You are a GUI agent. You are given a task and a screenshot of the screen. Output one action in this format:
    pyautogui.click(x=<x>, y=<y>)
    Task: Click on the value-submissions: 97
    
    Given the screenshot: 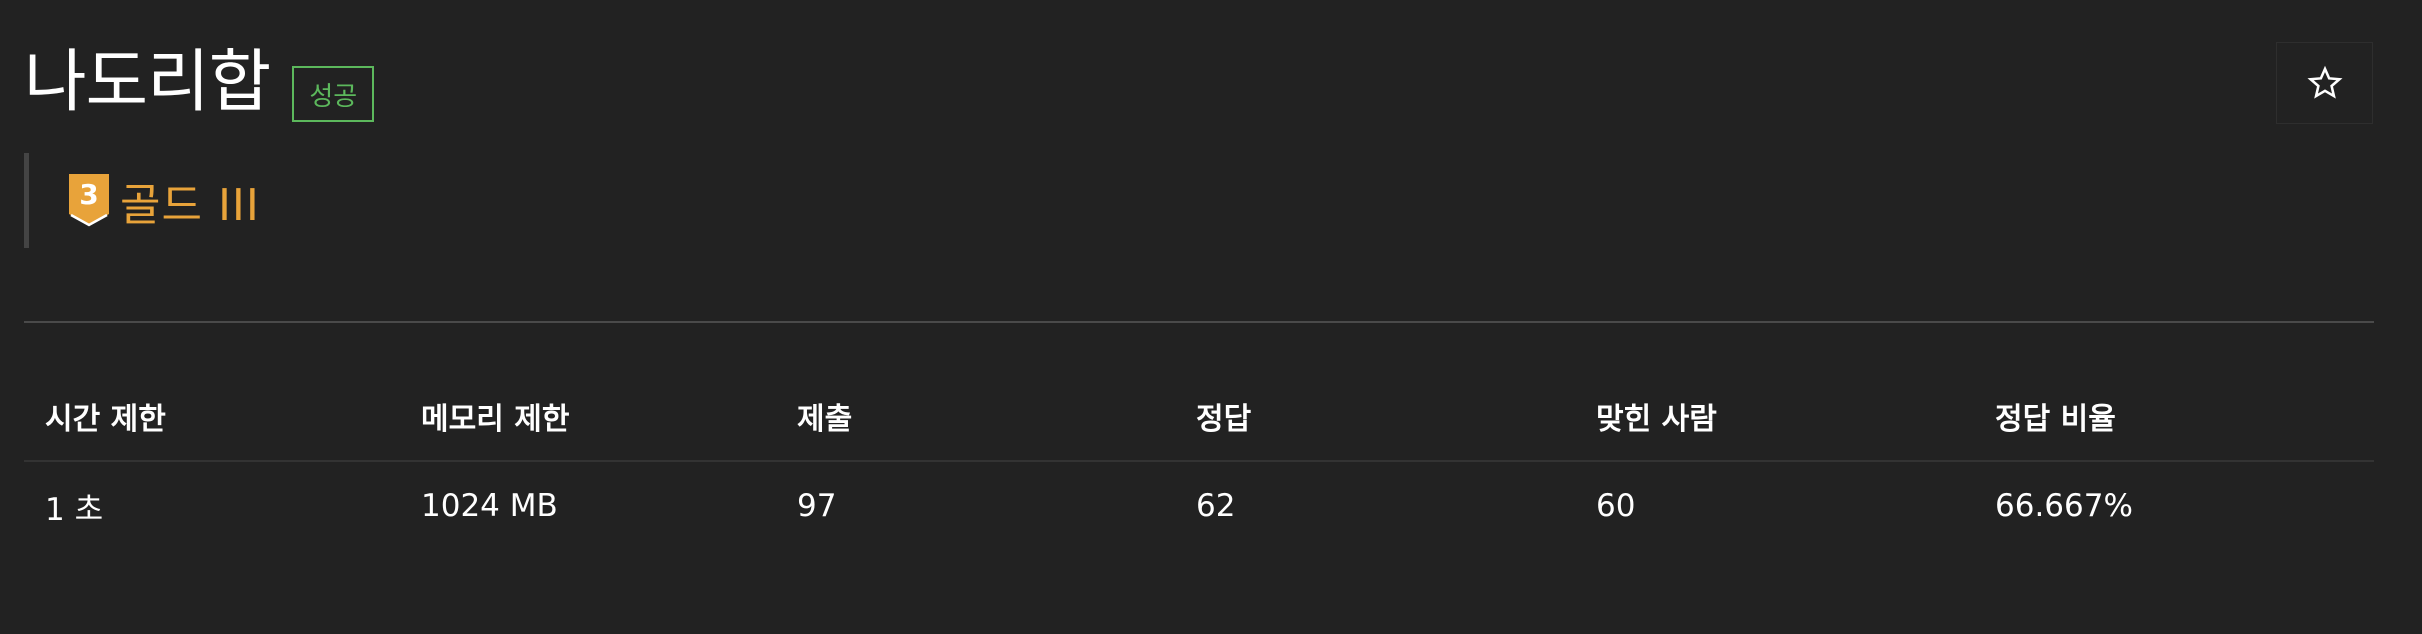 What is the action you would take?
    pyautogui.click(x=817, y=506)
    